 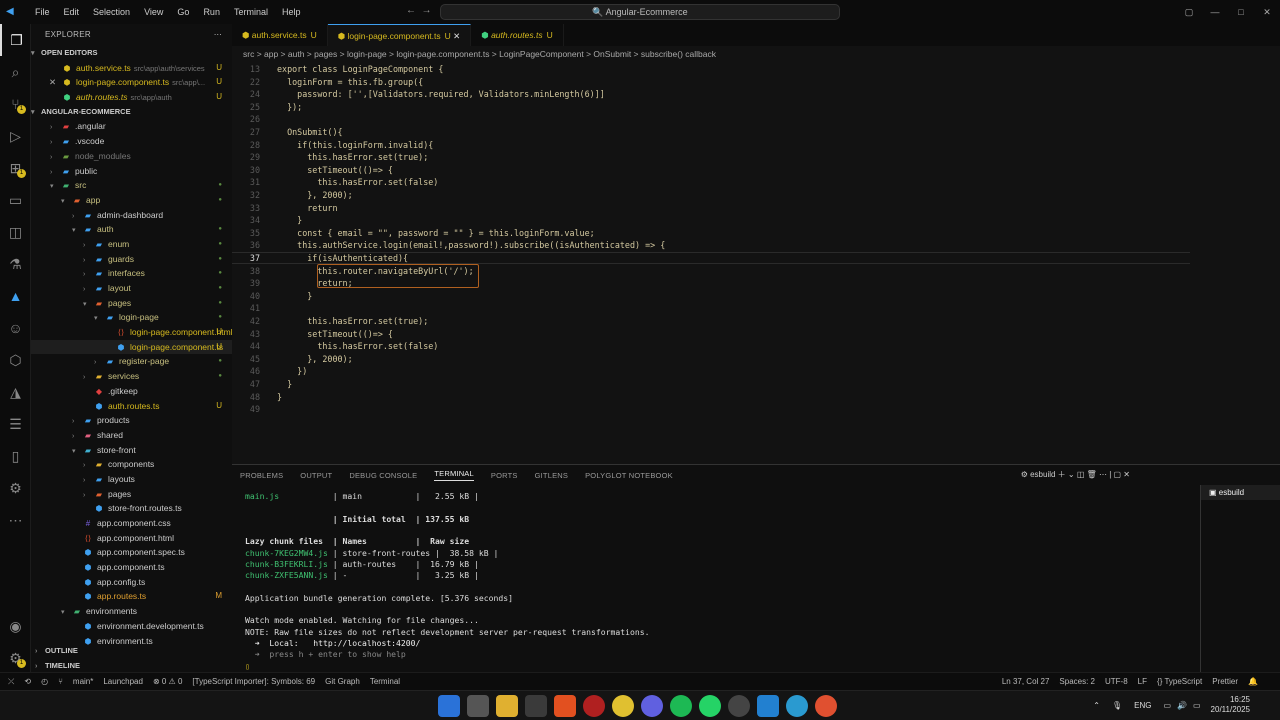 What do you see at coordinates (131, 303) in the screenshot?
I see `folder-item: ▾ ▰ pages ●` at bounding box center [131, 303].